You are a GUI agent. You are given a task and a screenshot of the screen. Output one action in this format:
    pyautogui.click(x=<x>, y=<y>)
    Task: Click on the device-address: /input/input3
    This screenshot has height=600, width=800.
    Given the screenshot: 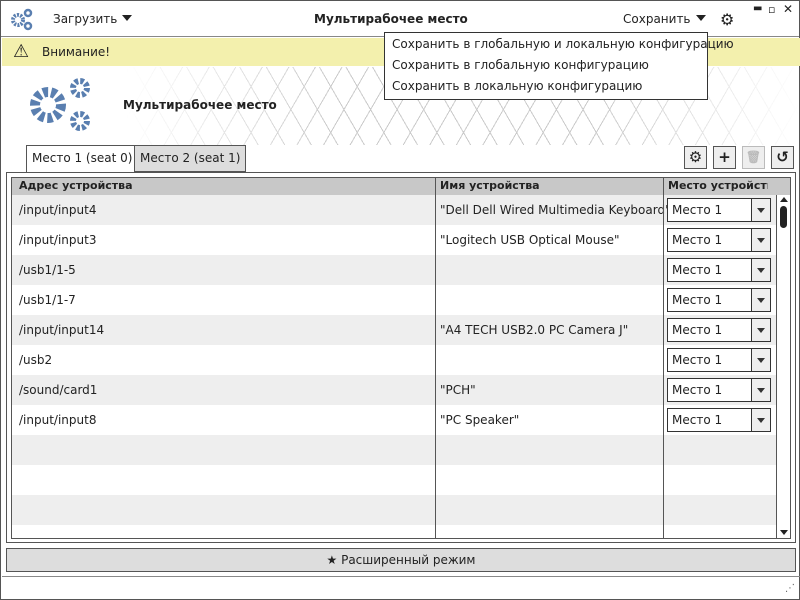 What is the action you would take?
    pyautogui.click(x=58, y=240)
    